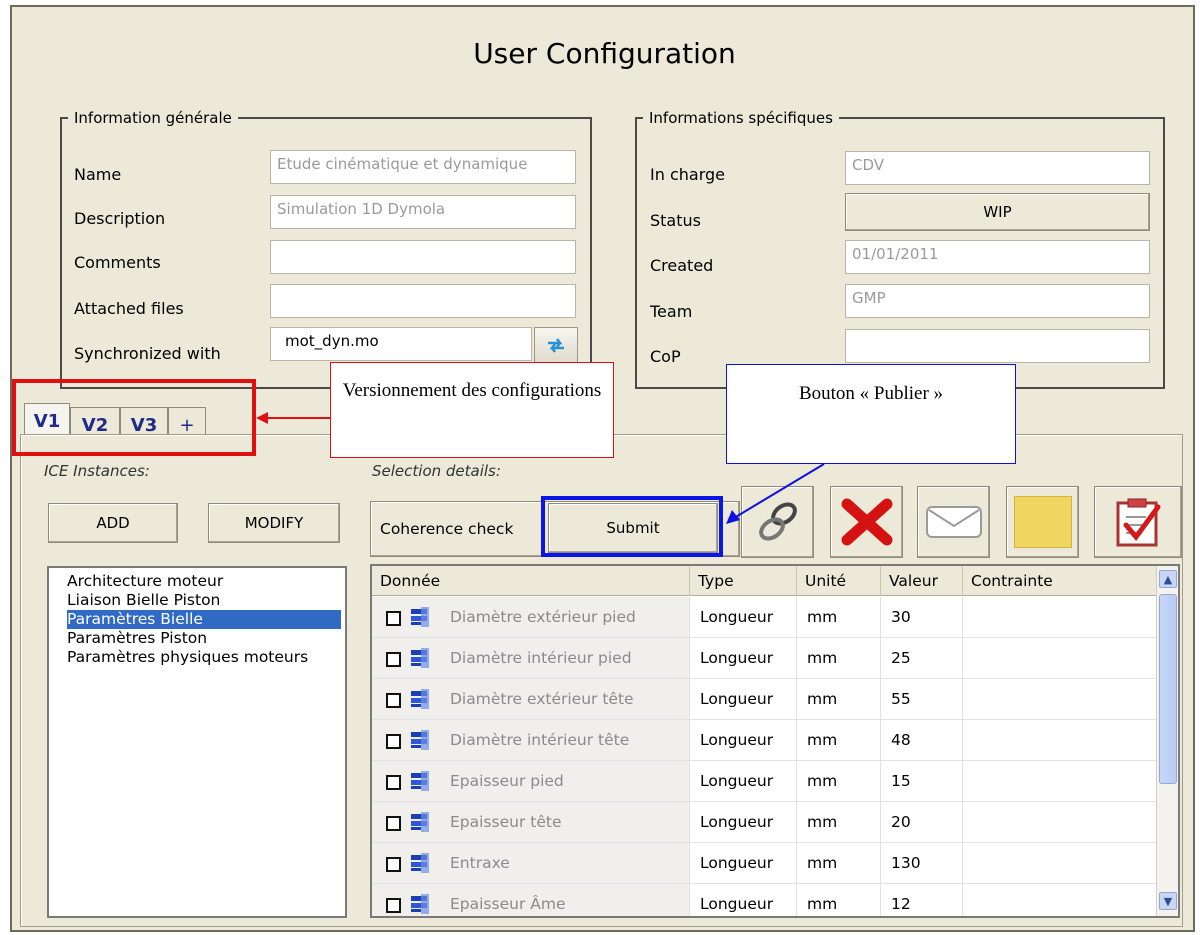 The image size is (1202, 935). Describe the element at coordinates (423, 167) in the screenshot. I see `name-field: Etude cinématique et dynamique` at that location.